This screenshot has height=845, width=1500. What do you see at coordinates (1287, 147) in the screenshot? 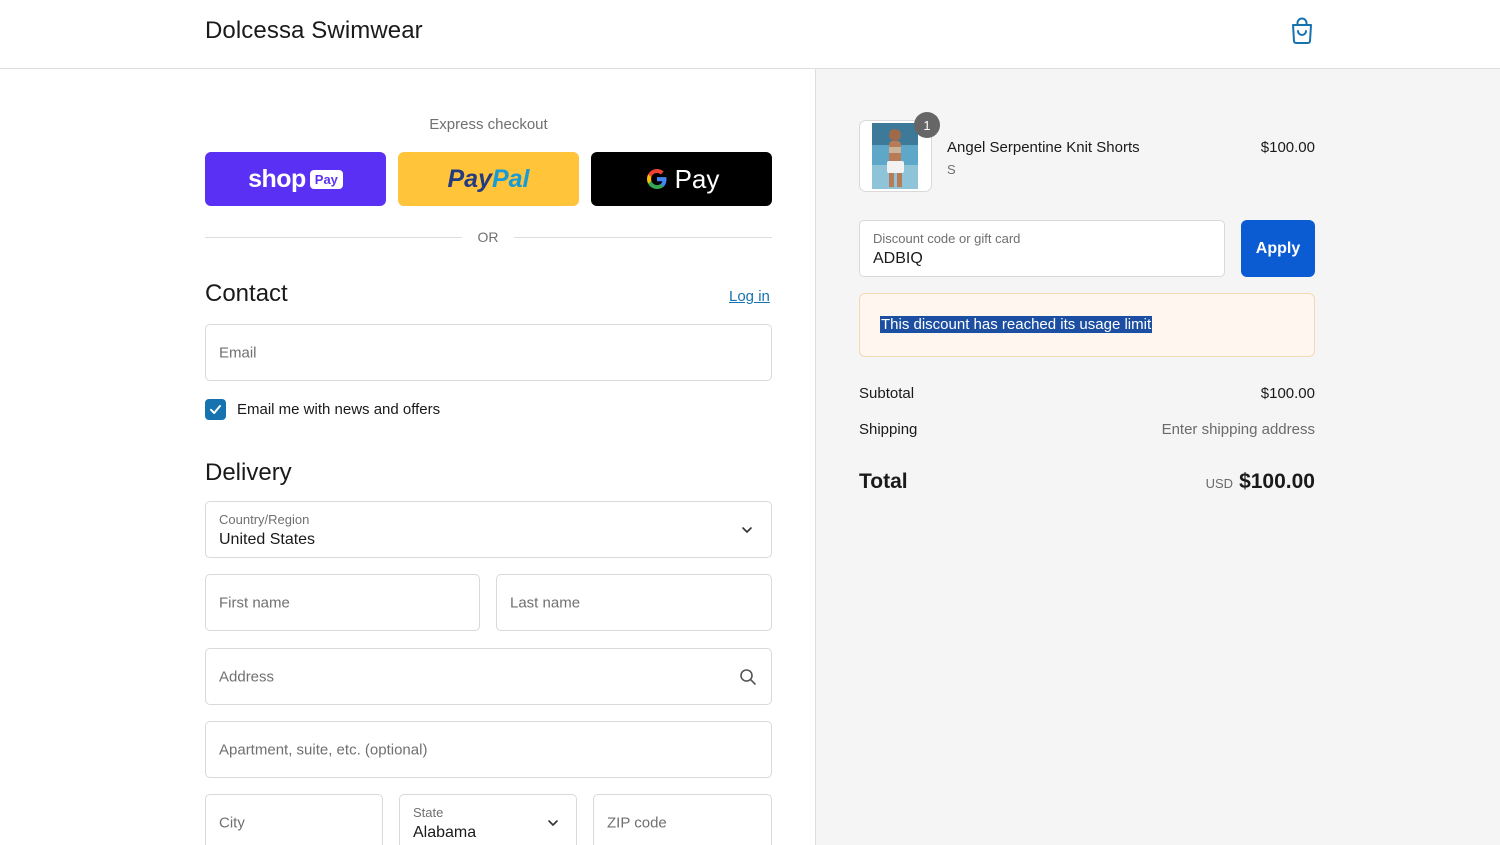
I see `product-price: $100.00` at bounding box center [1287, 147].